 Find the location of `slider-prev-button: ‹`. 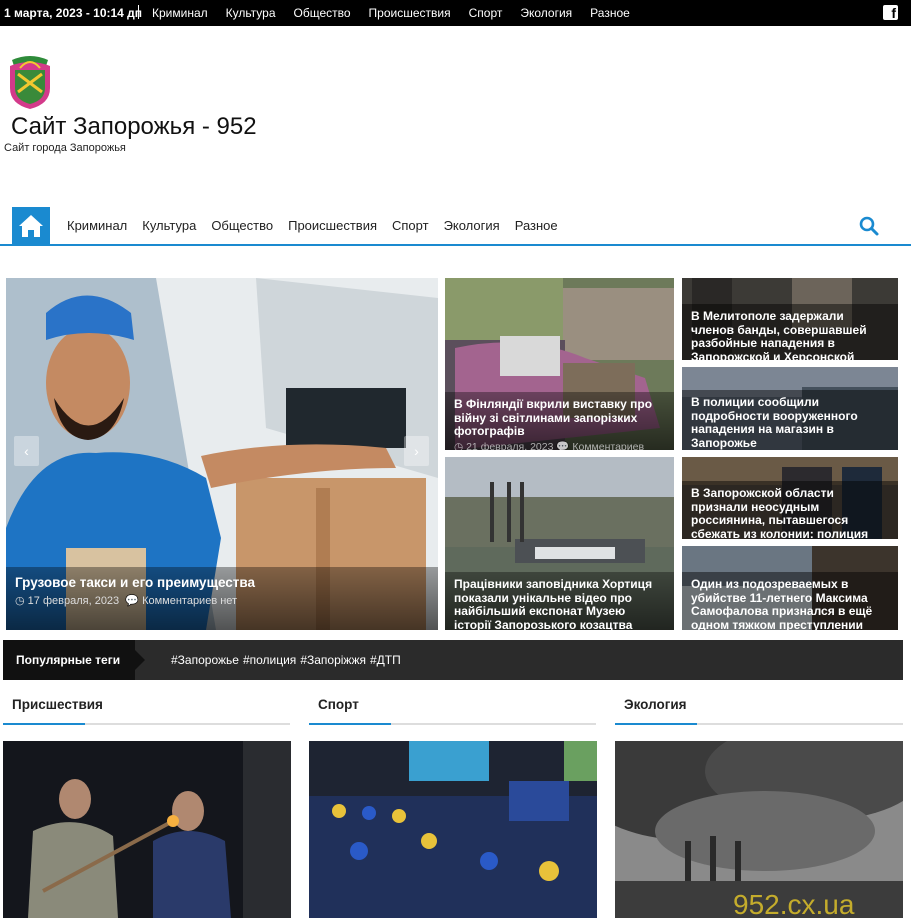

slider-prev-button: ‹ is located at coordinates (26, 451).